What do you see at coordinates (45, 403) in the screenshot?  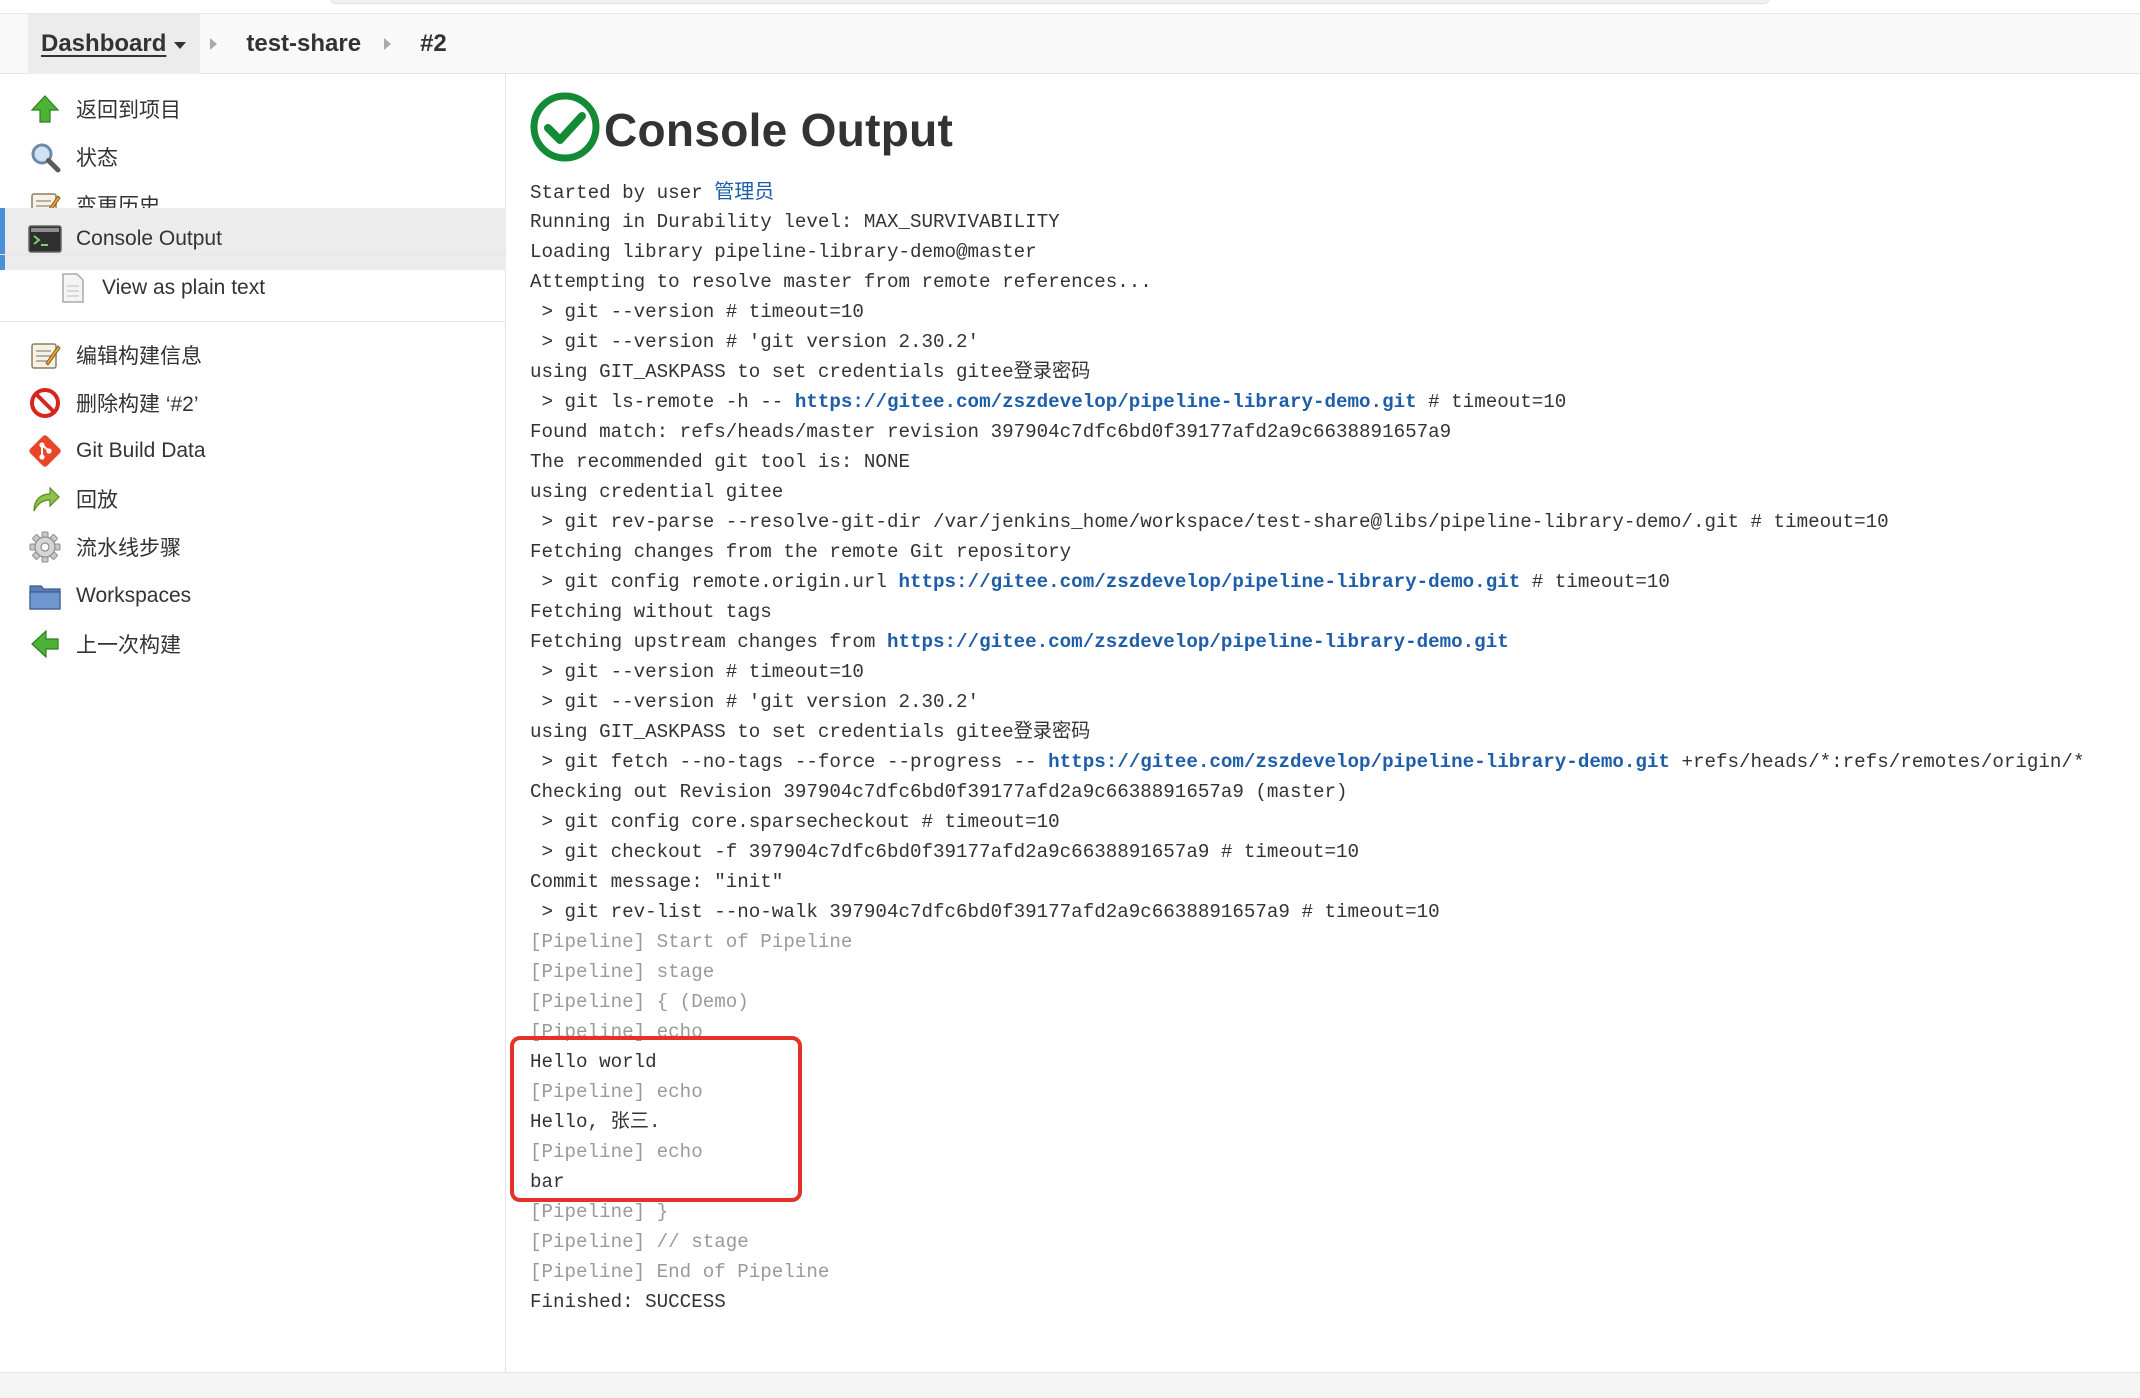 I see `no-entry-icon` at bounding box center [45, 403].